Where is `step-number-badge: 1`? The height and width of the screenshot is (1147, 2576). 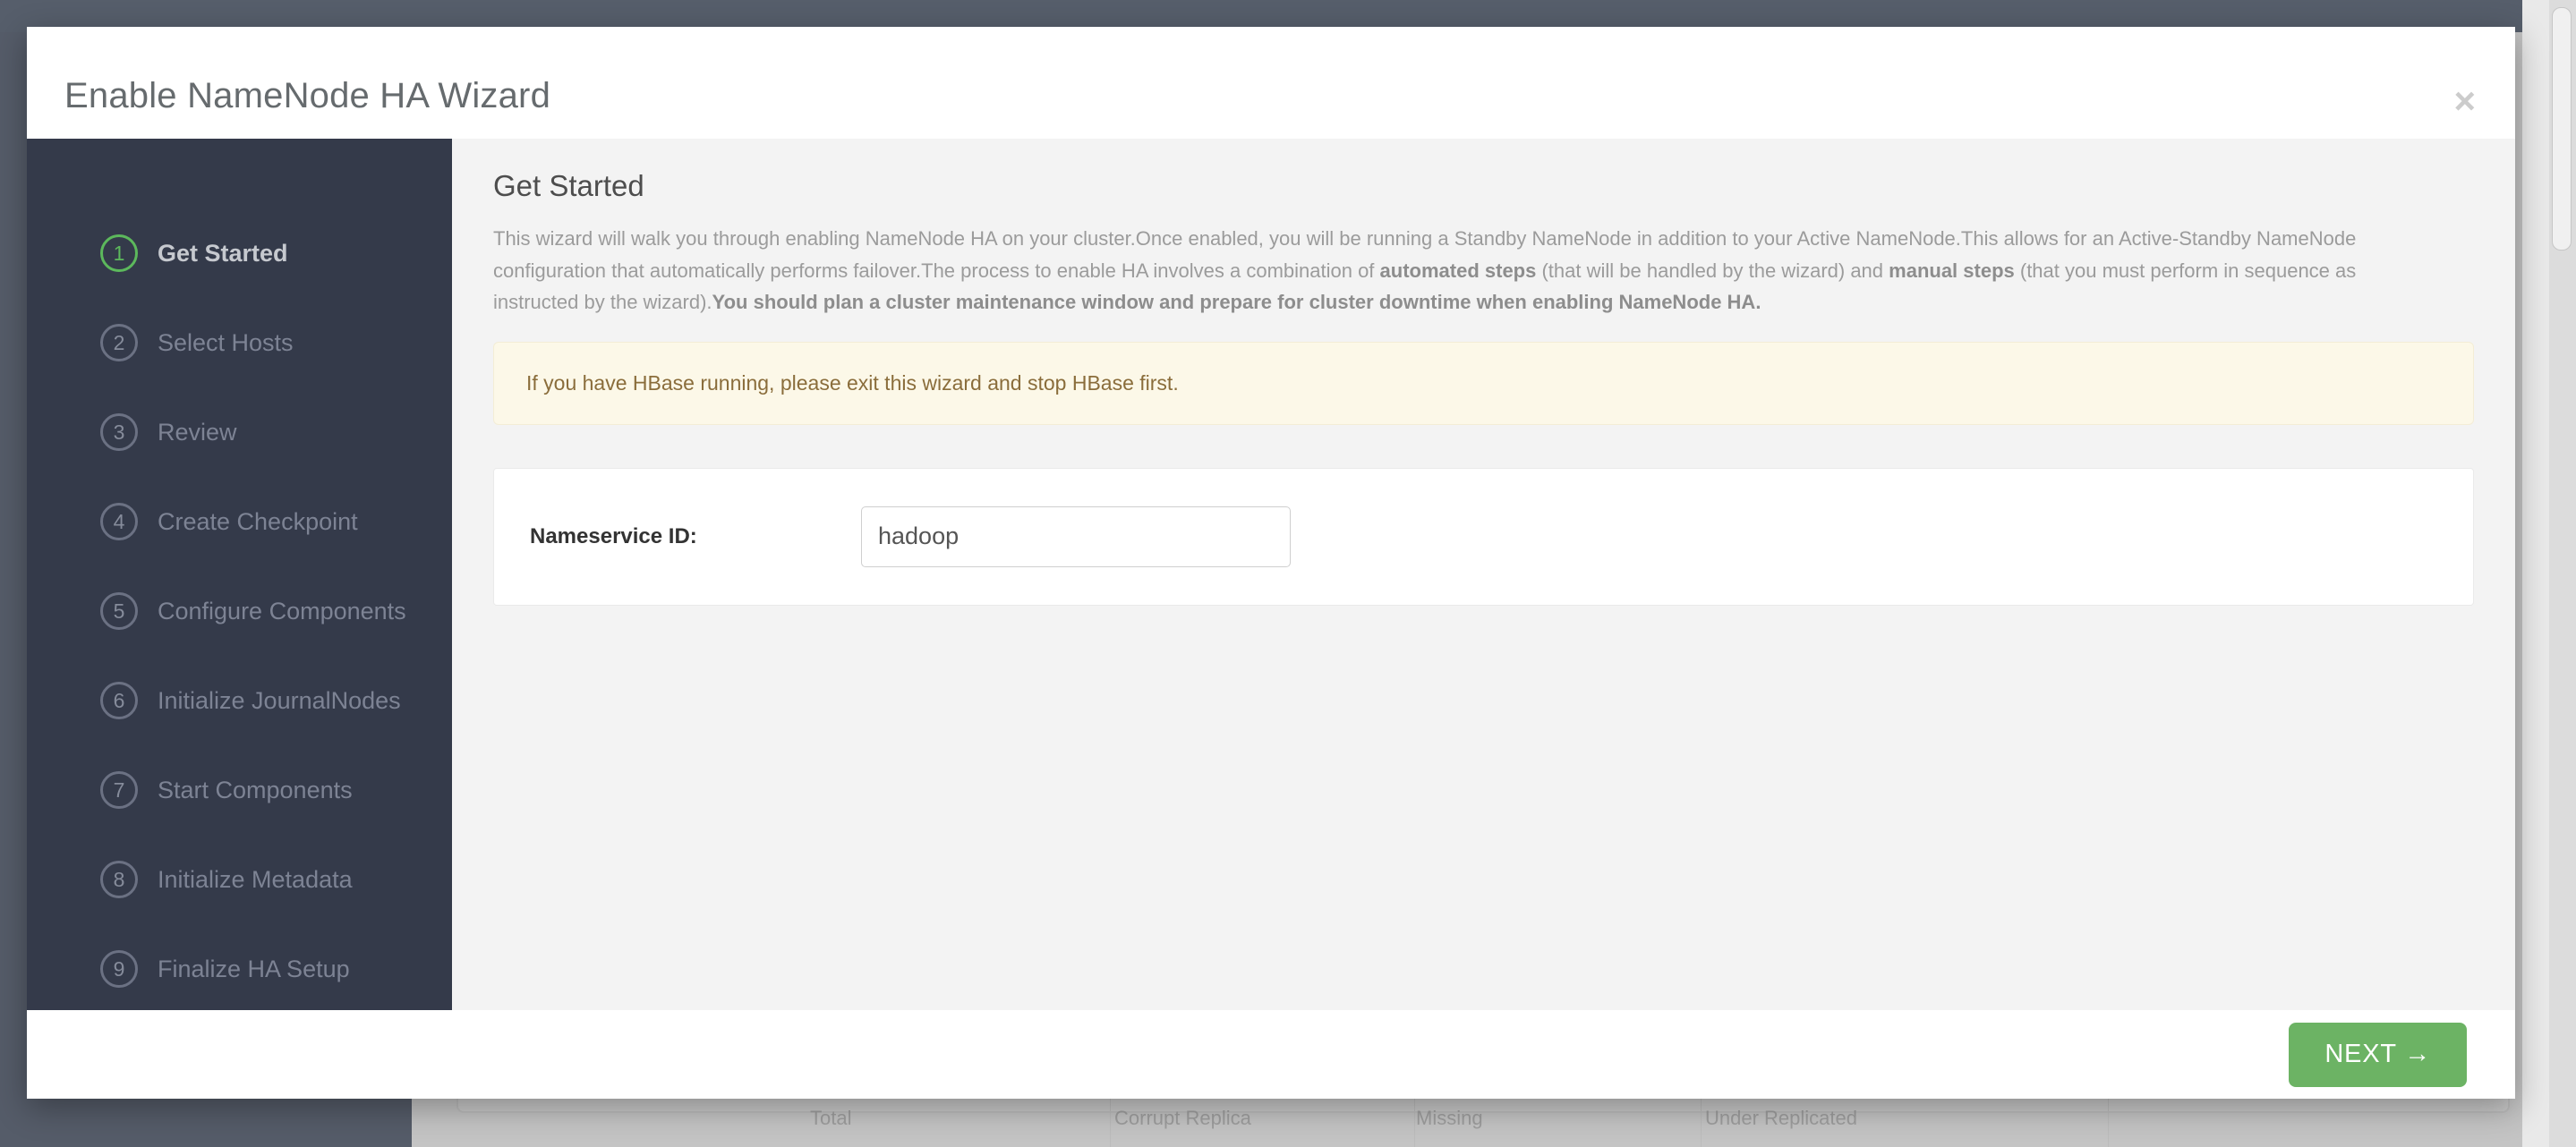
step-number-badge: 1 is located at coordinates (119, 253).